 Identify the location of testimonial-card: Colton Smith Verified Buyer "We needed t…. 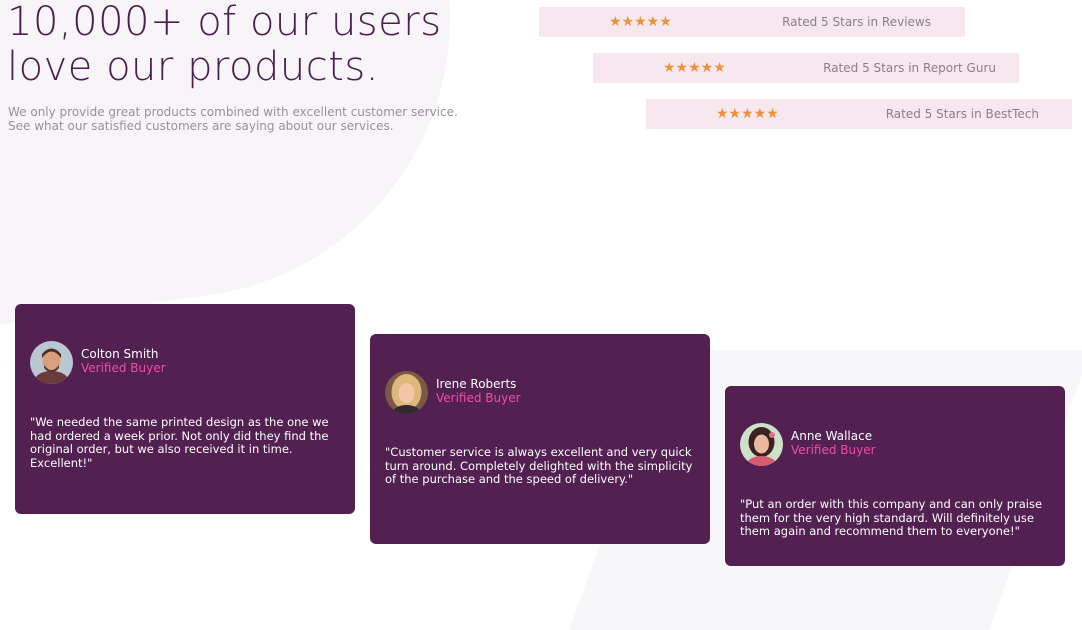
(185, 409).